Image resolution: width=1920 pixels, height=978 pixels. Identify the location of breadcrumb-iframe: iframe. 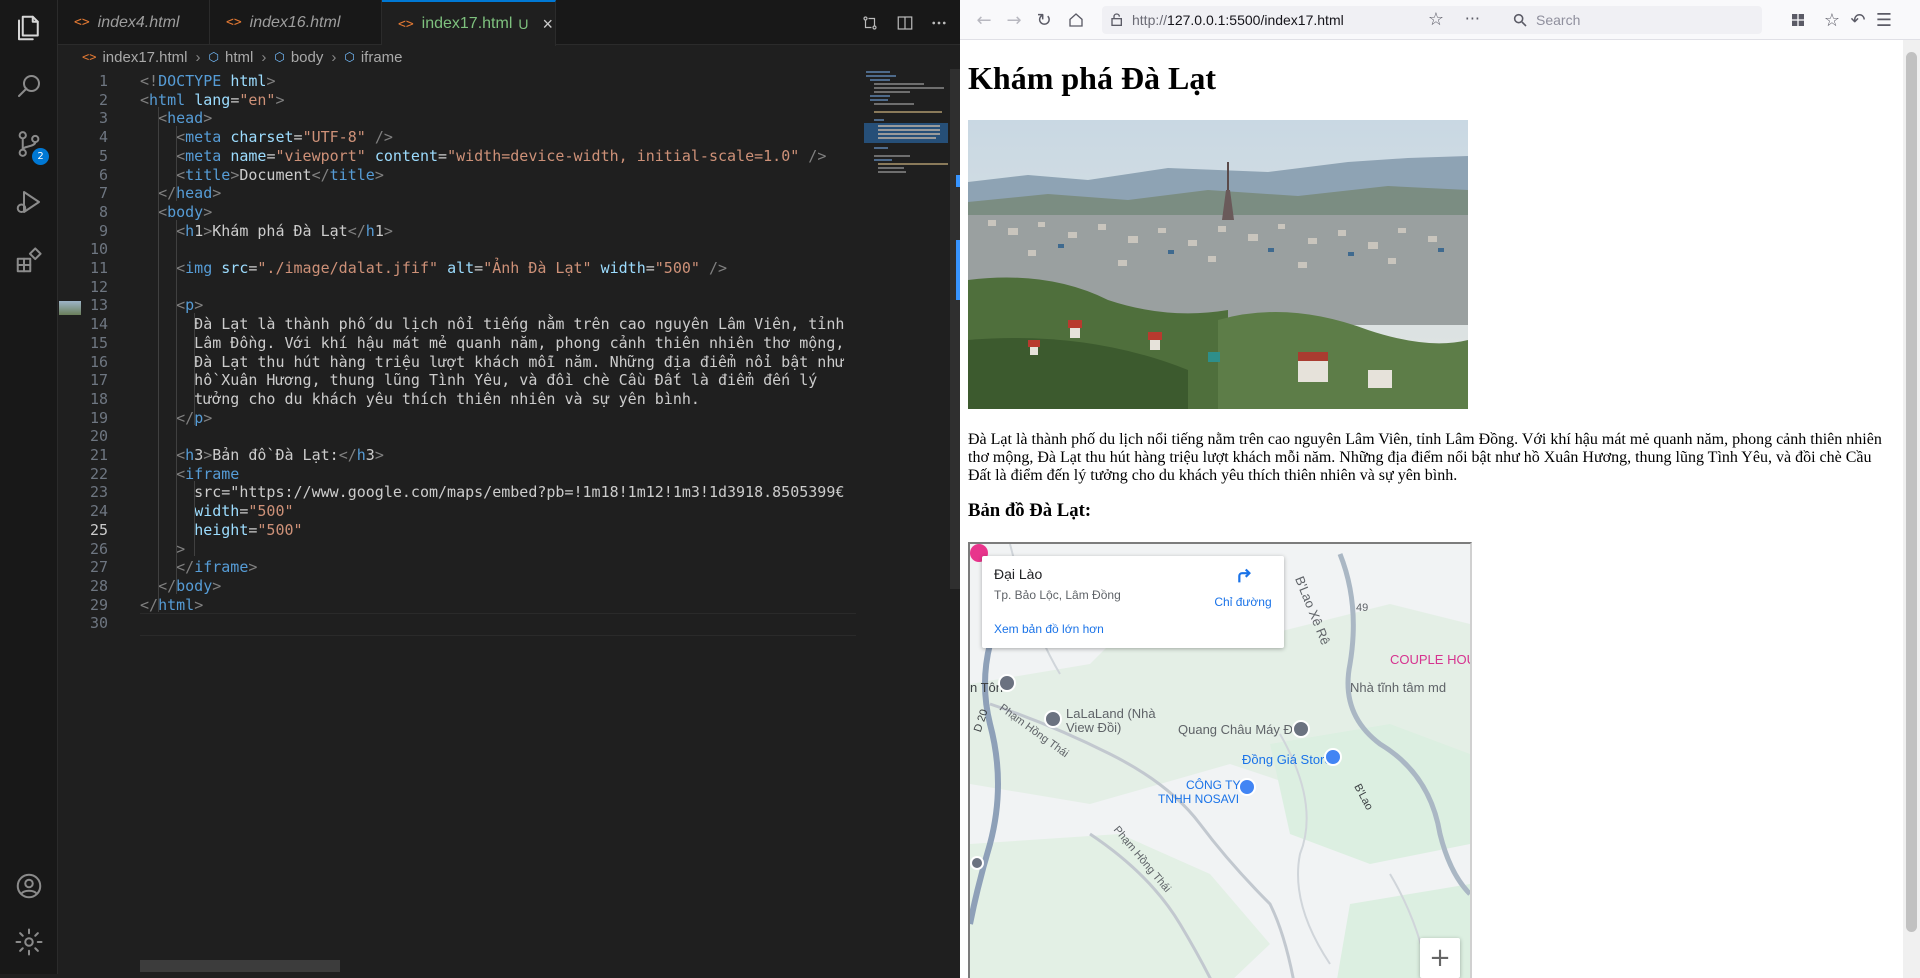
(382, 57).